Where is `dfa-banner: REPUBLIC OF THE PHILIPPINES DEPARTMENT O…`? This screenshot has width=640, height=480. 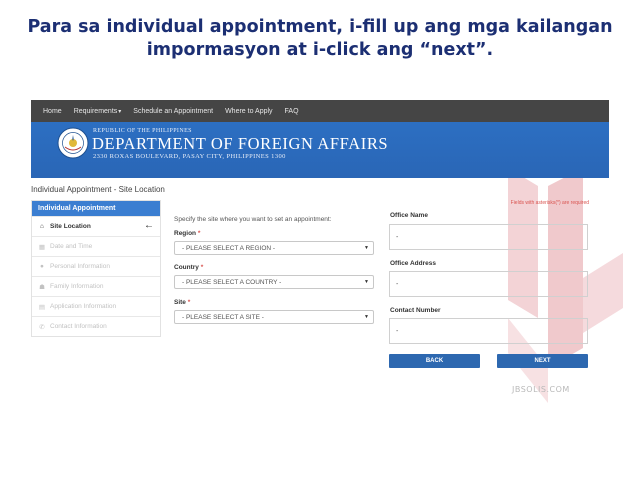 dfa-banner: REPUBLIC OF THE PHILIPPINES DEPARTMENT O… is located at coordinates (320, 150).